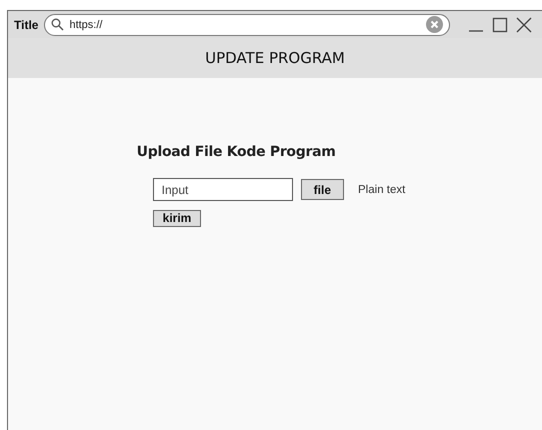  I want to click on window-title: Title, so click(26, 25).